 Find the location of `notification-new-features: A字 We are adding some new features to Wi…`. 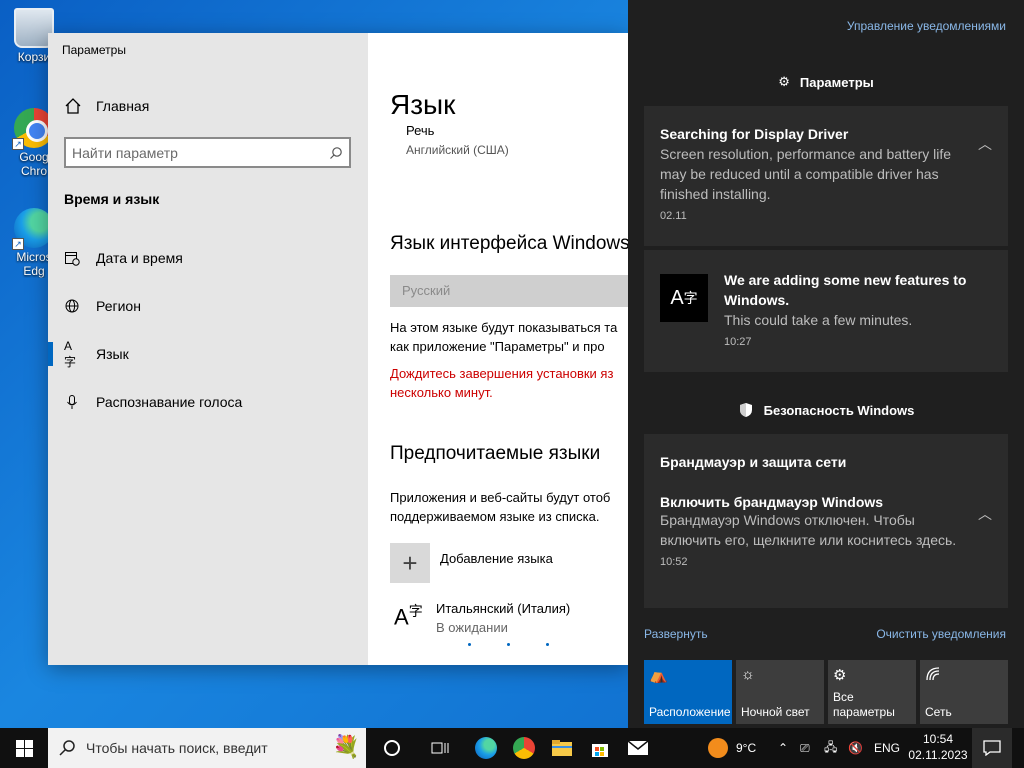

notification-new-features: A字 We are adding some new features to Wi… is located at coordinates (826, 311).